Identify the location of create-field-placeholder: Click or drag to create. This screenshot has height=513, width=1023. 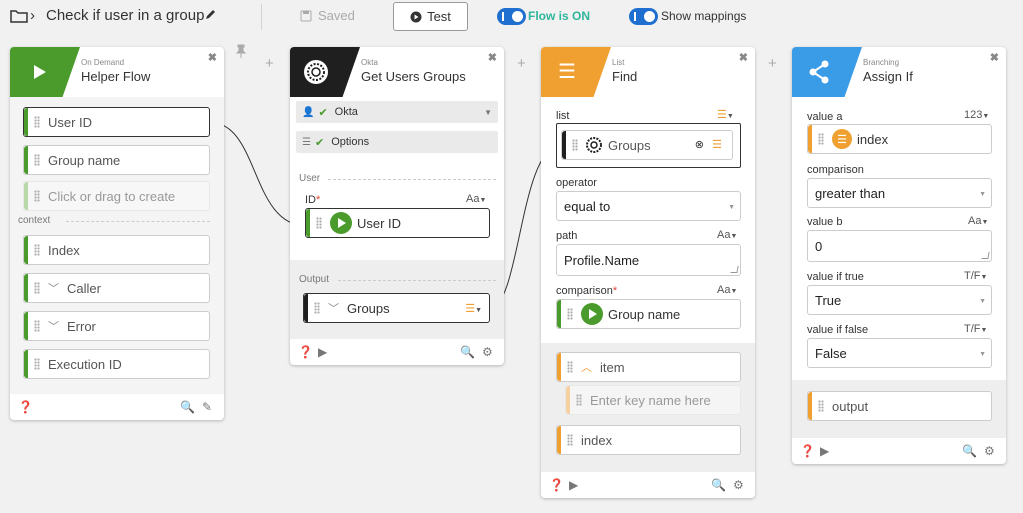
(116, 196).